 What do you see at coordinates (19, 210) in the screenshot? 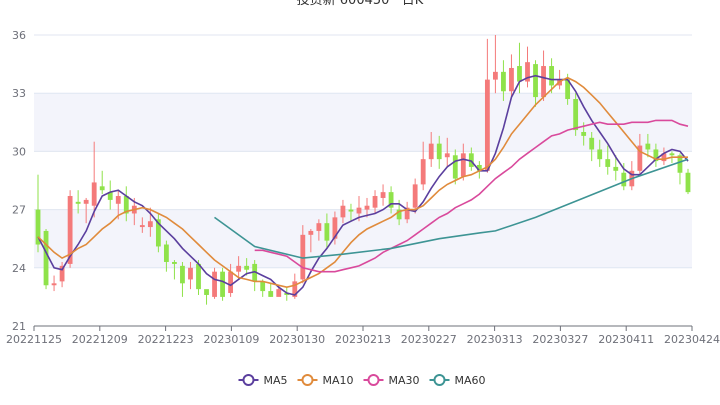
I see `y-tick-label: 27` at bounding box center [19, 210].